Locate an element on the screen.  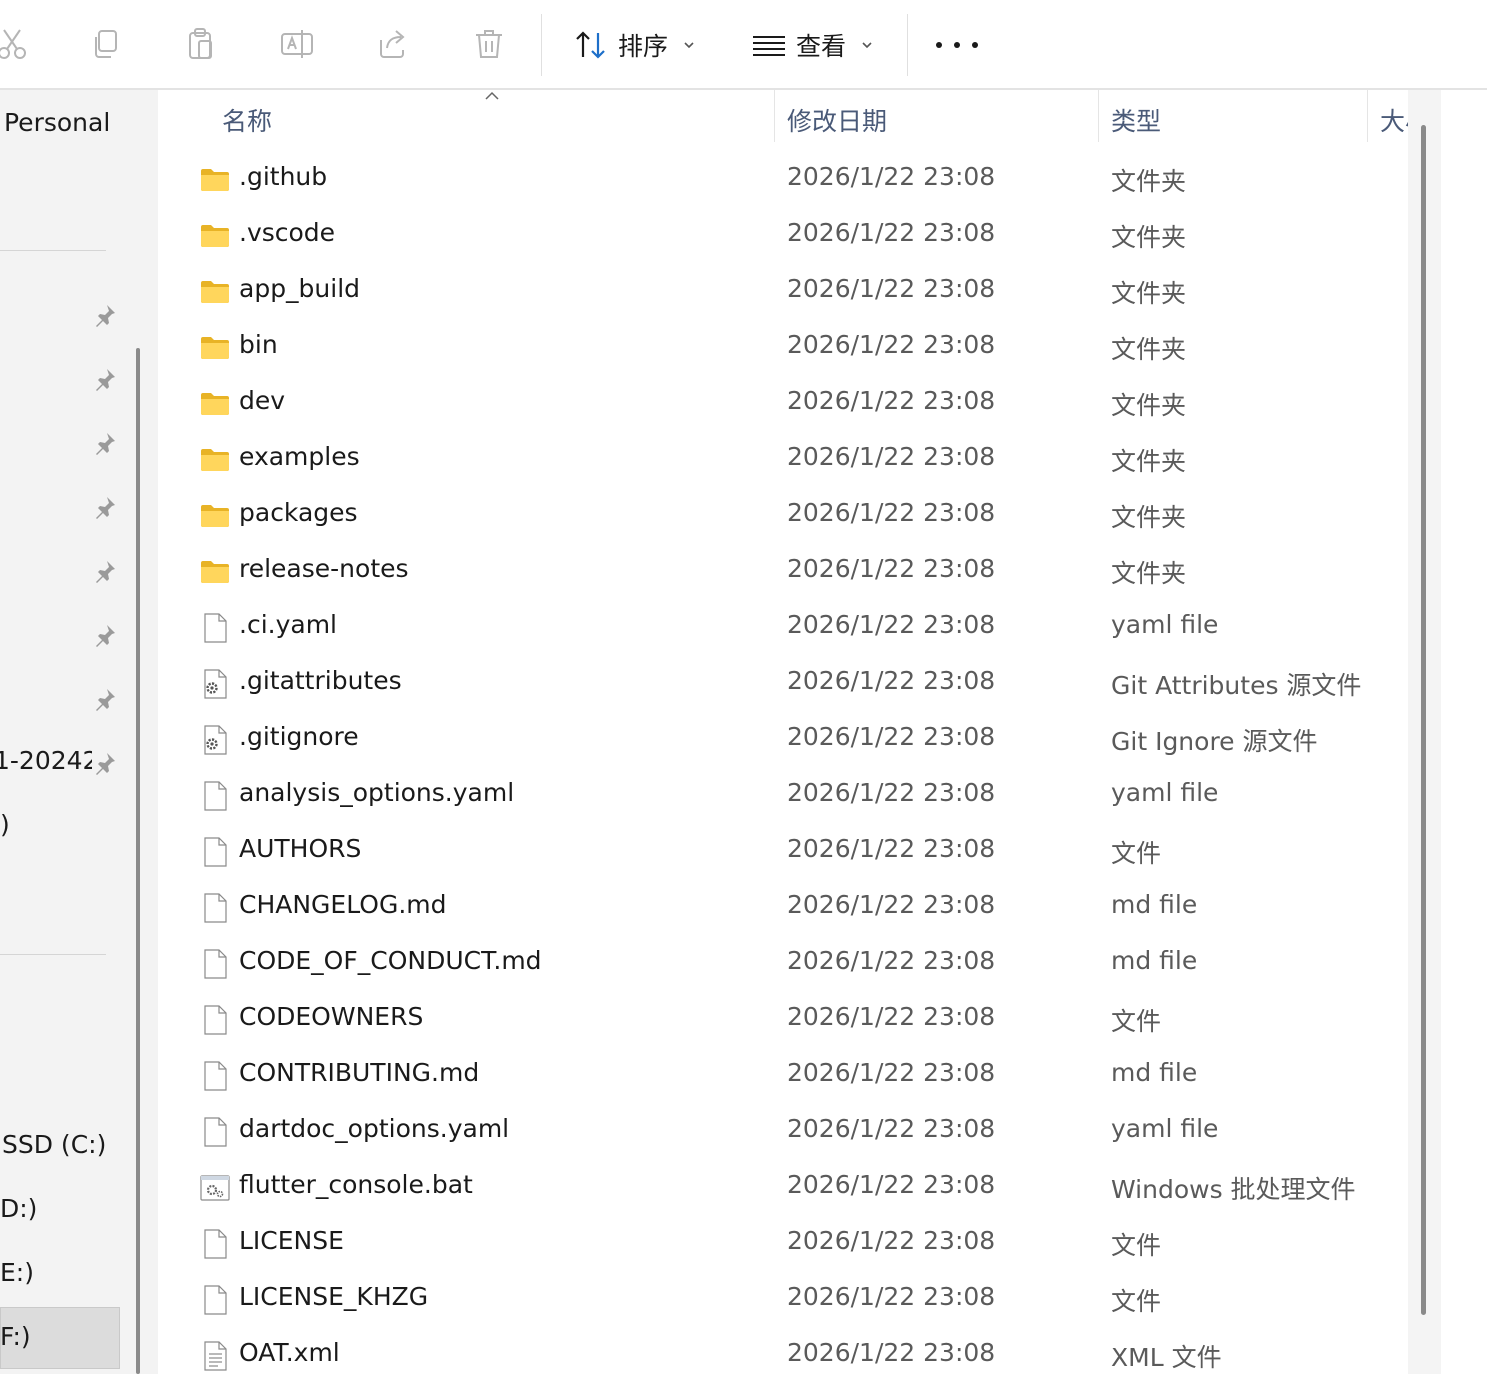
file-row: LICENSE 2026/1/22 23:08 文件 is located at coordinates (783, 1243).